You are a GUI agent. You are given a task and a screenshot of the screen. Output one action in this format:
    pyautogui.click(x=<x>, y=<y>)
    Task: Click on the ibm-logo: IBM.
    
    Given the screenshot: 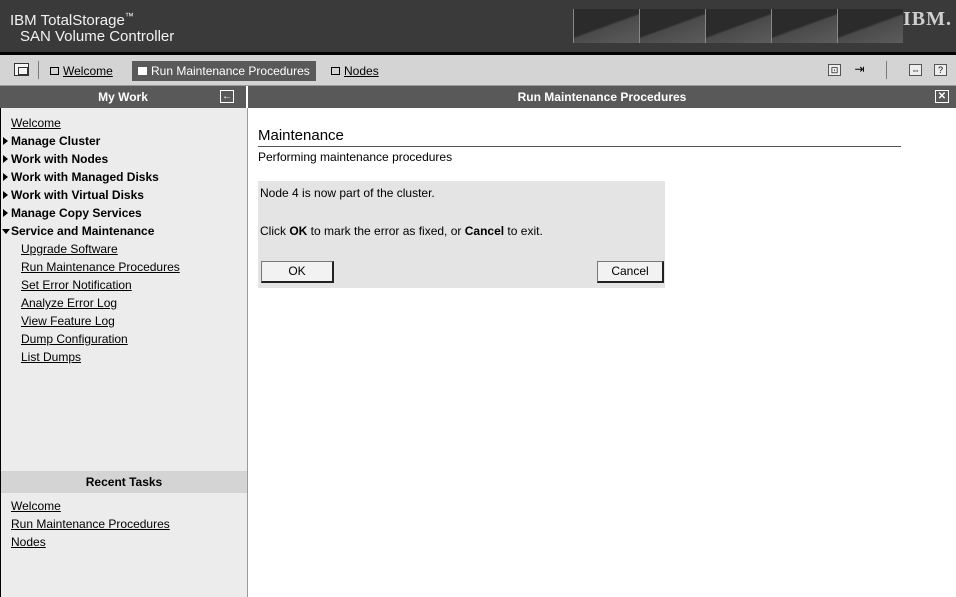 What is the action you would take?
    pyautogui.click(x=927, y=19)
    